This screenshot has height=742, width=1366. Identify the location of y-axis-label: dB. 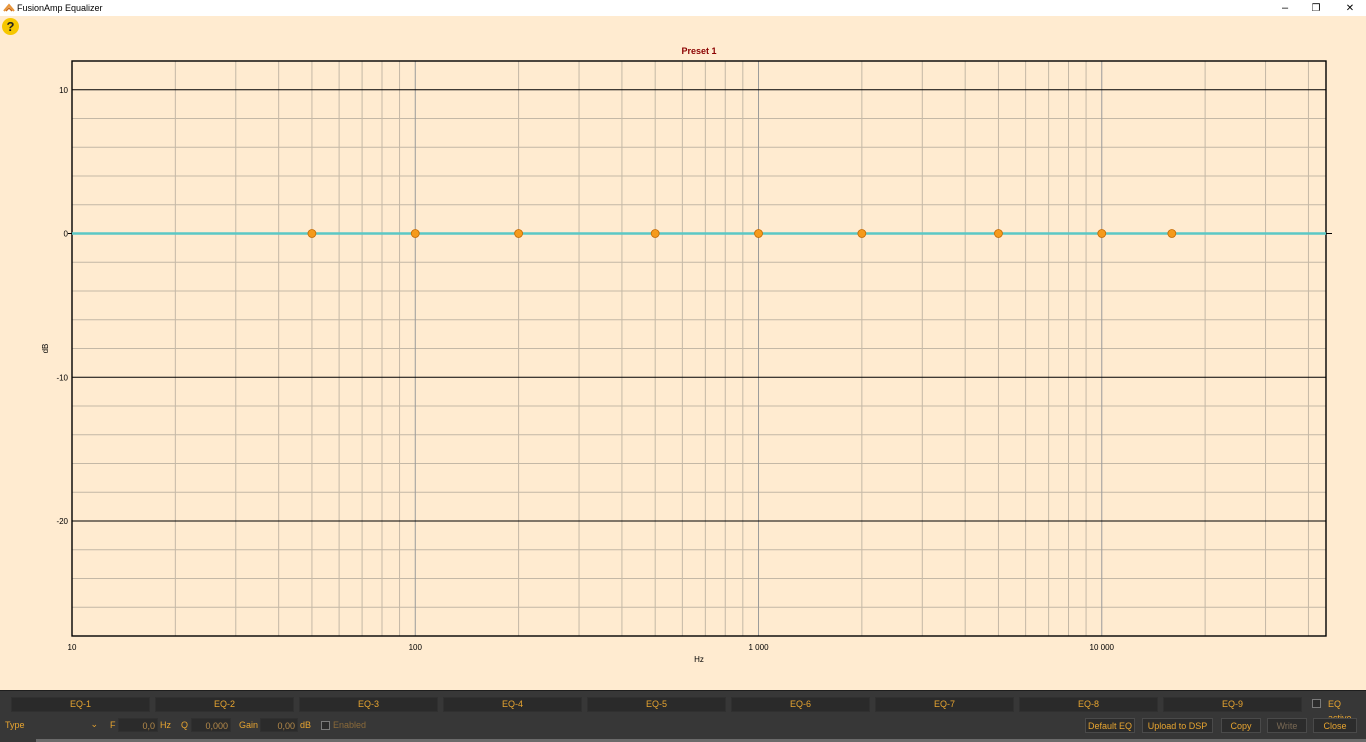
(45, 349).